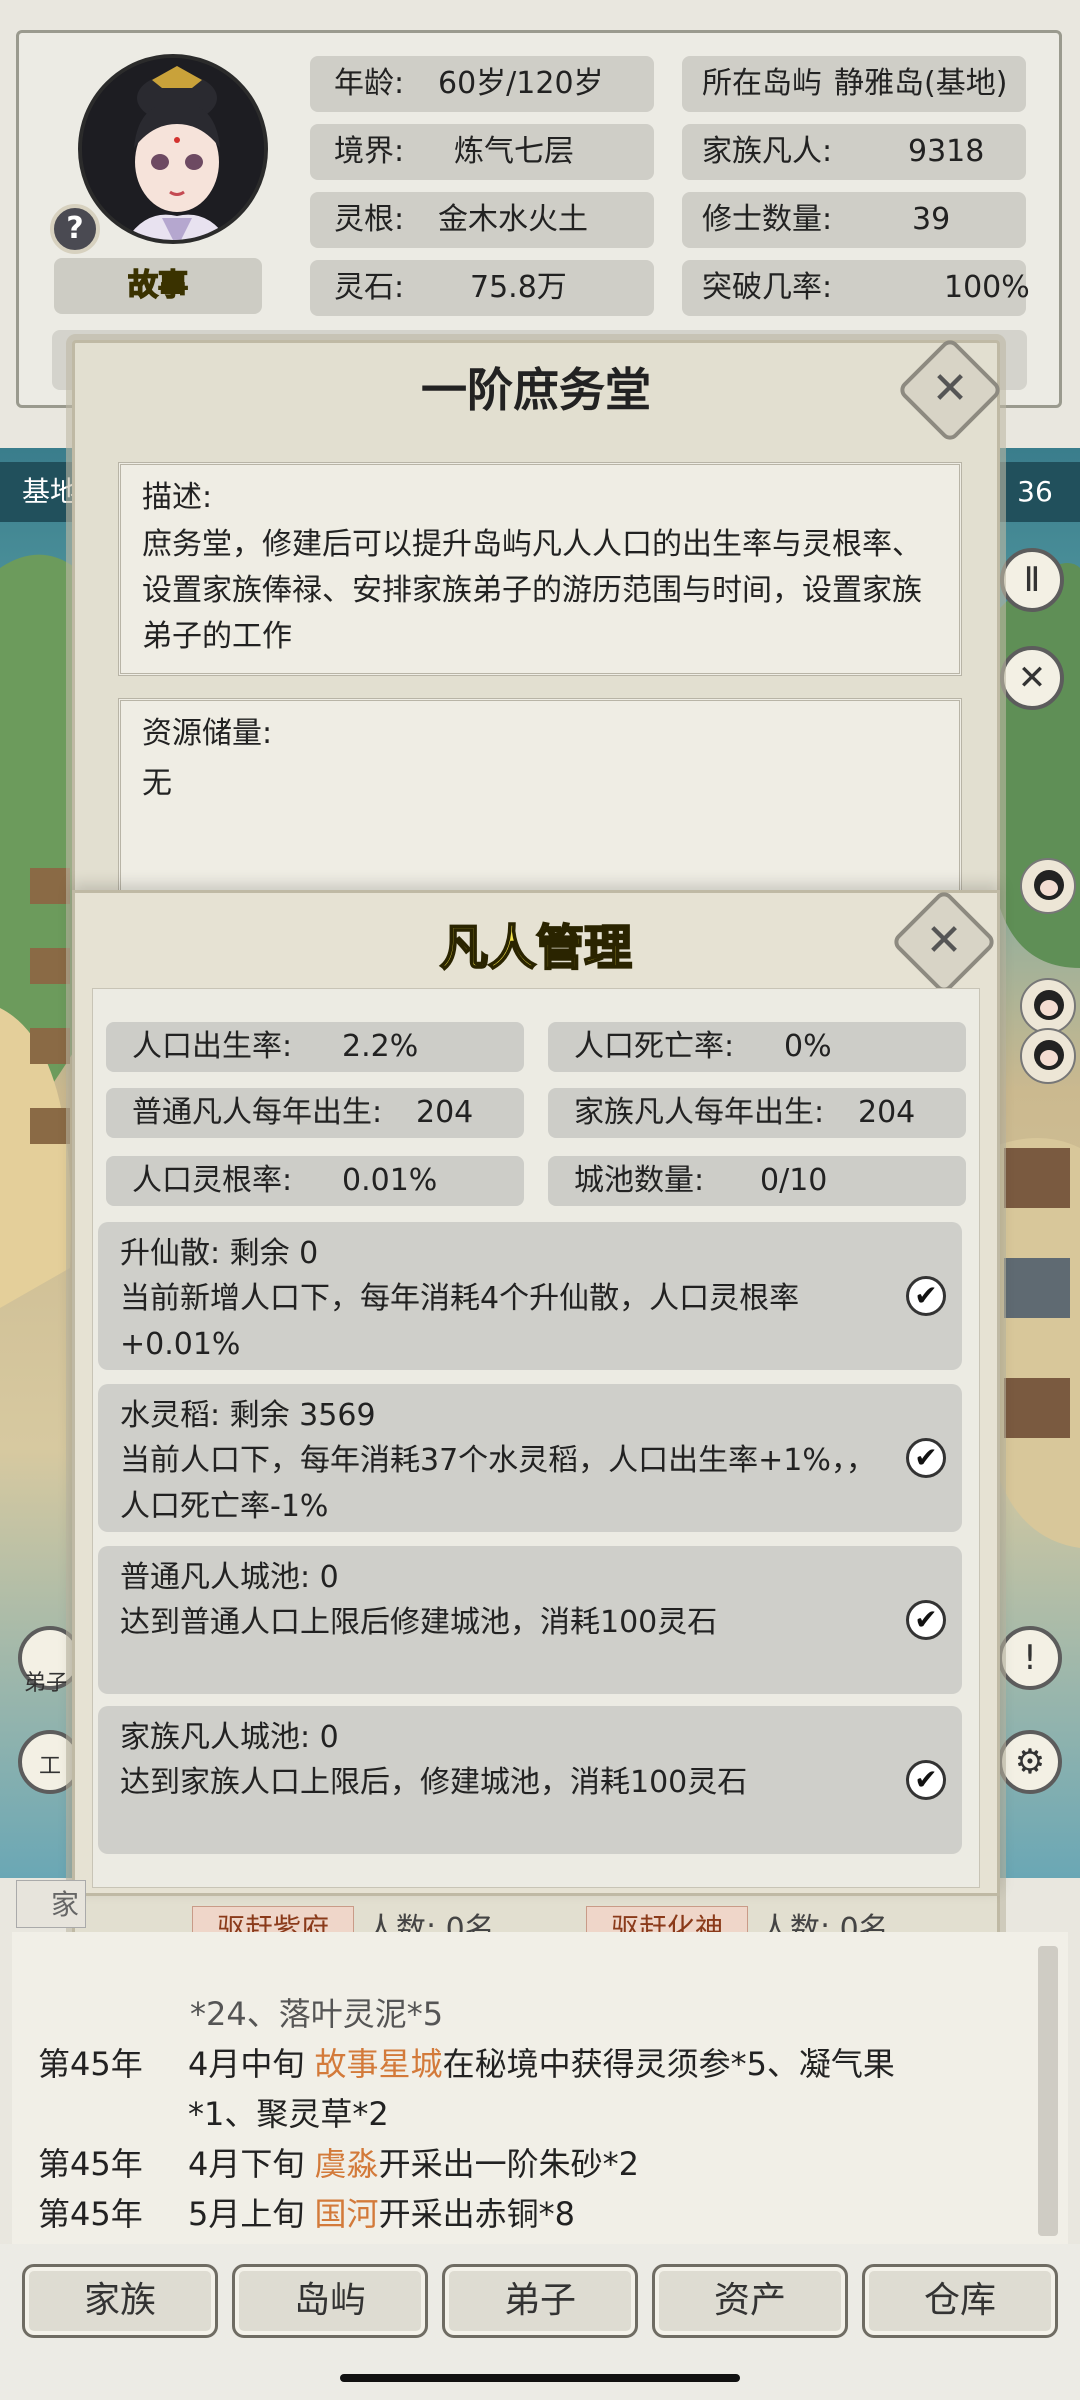 The width and height of the screenshot is (1080, 2400). I want to click on death-rate-stat: 人口死亡率: 0%, so click(757, 1047).